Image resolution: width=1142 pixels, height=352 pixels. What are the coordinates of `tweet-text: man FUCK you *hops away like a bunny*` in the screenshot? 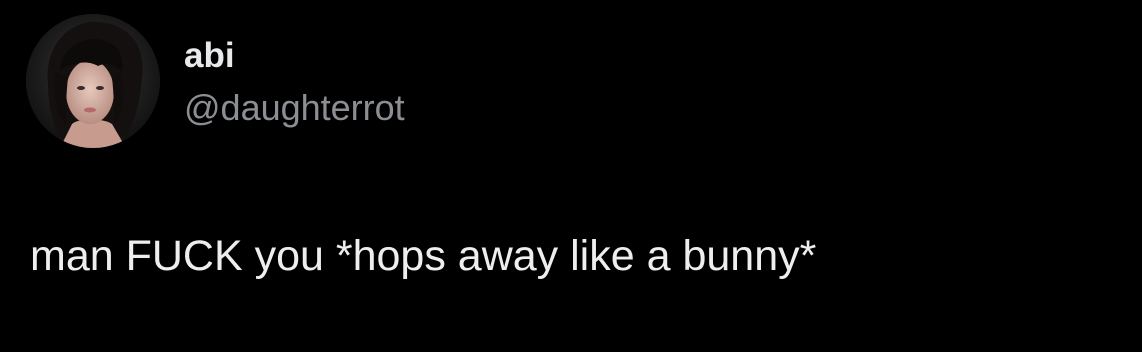 It's located at (423, 256).